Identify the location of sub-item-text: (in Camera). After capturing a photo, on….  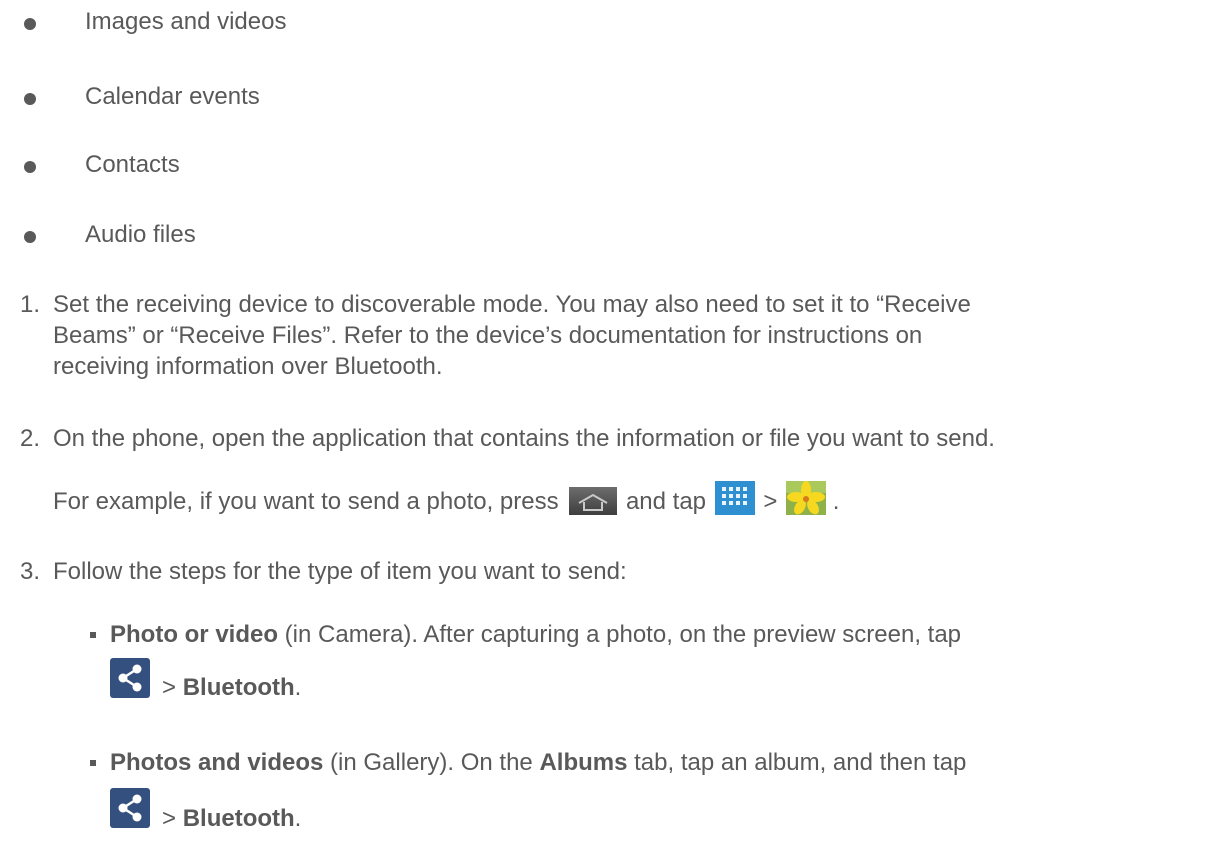
(620, 634).